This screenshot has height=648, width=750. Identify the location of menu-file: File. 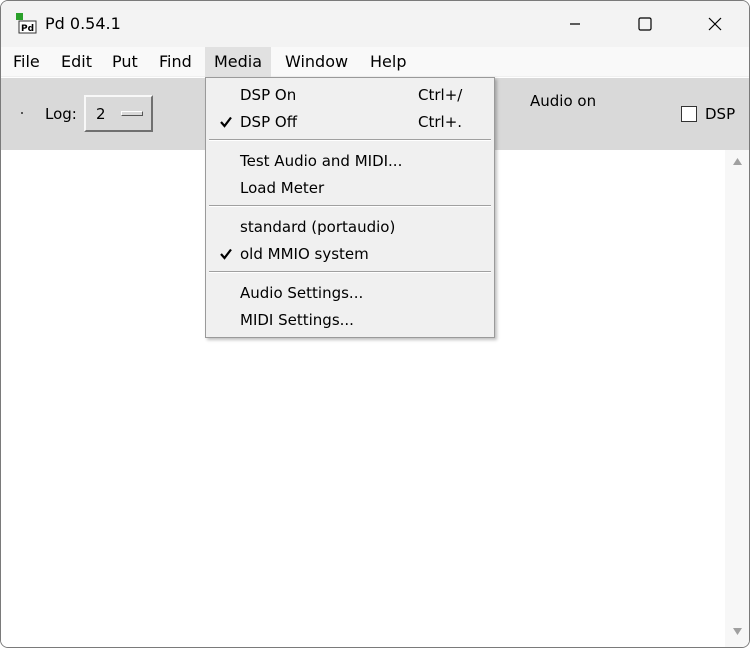
(26, 62).